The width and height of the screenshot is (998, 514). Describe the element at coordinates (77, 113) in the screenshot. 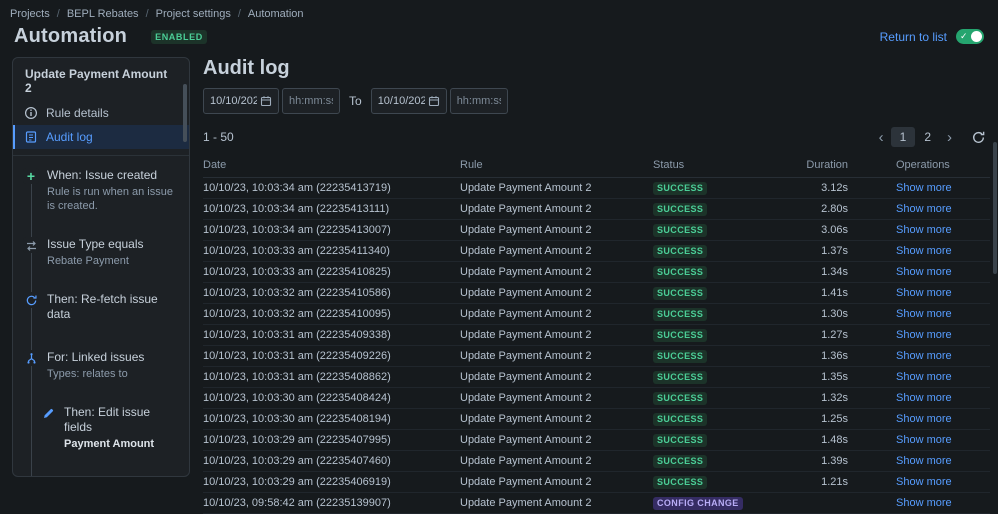

I see `nav-item-label: Rule details` at that location.